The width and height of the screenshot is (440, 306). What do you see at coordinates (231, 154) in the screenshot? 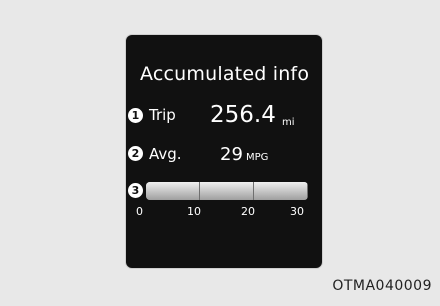
I see `avg-value: 29` at bounding box center [231, 154].